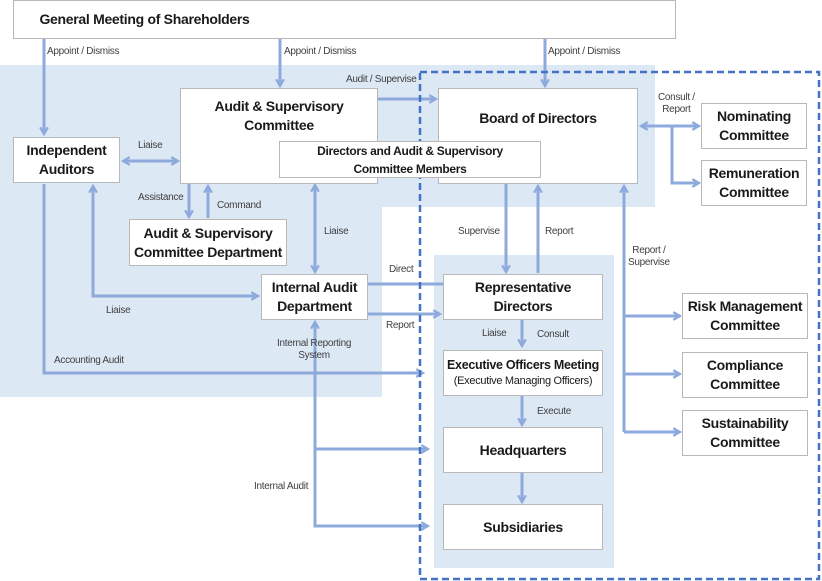 The width and height of the screenshot is (822, 581). I want to click on label-liaise-committee-iad: Liaise, so click(336, 231).